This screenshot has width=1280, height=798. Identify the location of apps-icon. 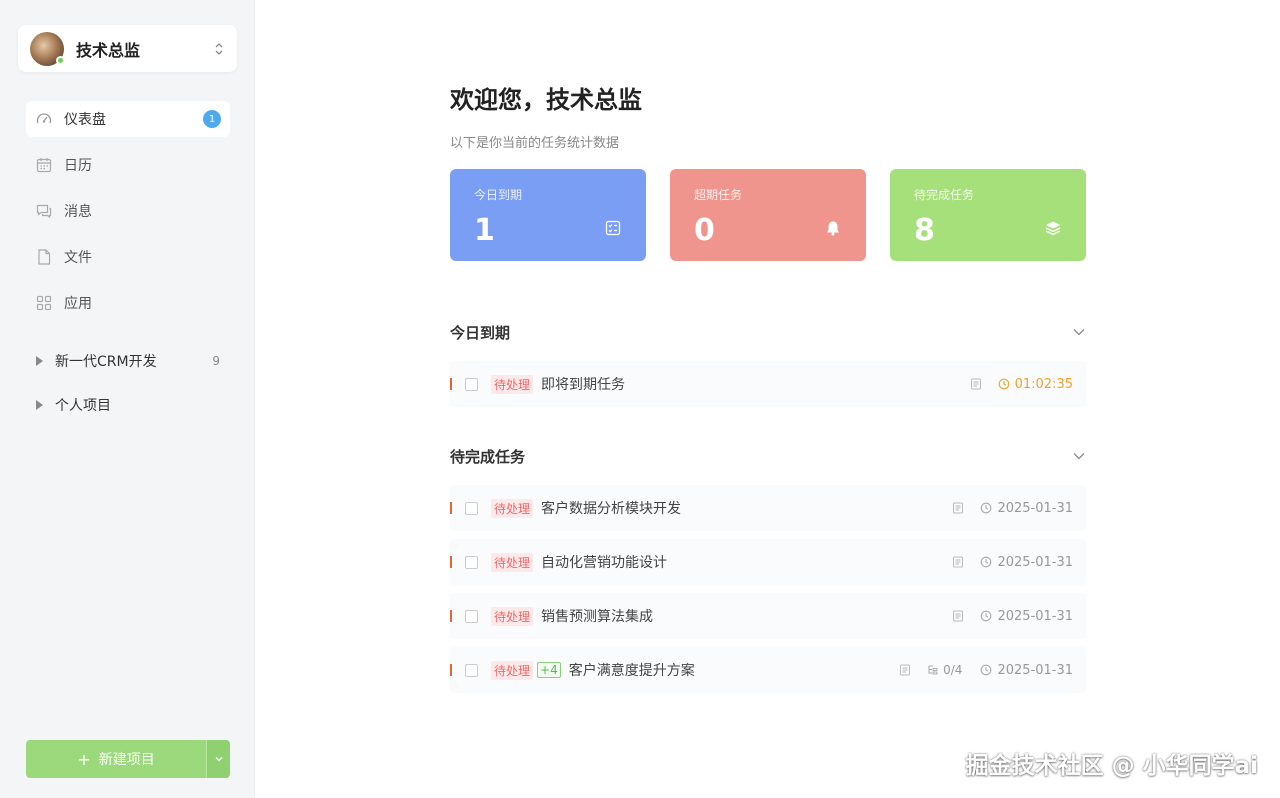
(44, 303).